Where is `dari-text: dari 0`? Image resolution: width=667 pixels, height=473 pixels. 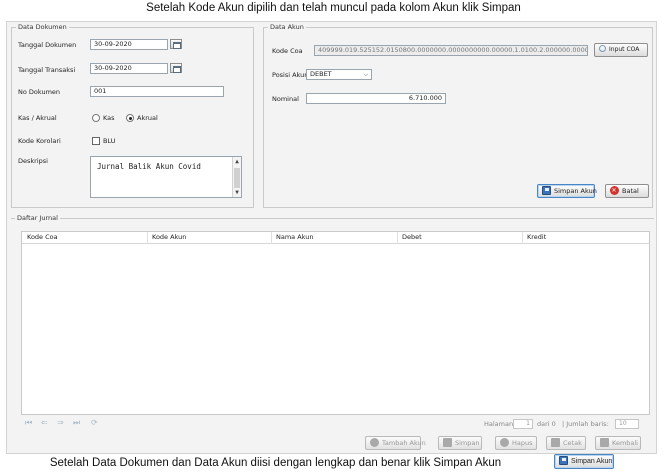 dari-text: dari 0 is located at coordinates (546, 424).